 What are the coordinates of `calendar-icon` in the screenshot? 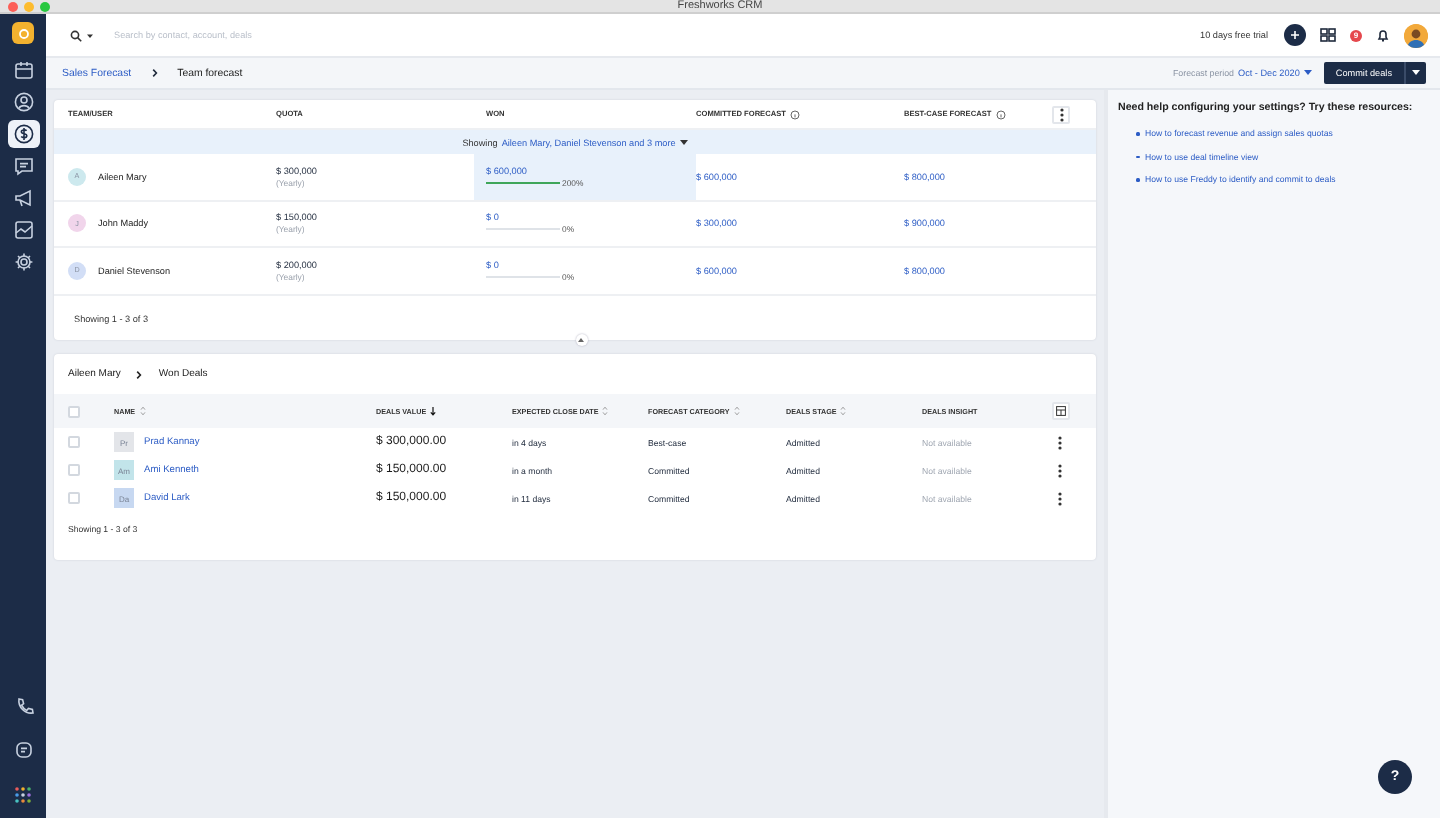 It's located at (23, 70).